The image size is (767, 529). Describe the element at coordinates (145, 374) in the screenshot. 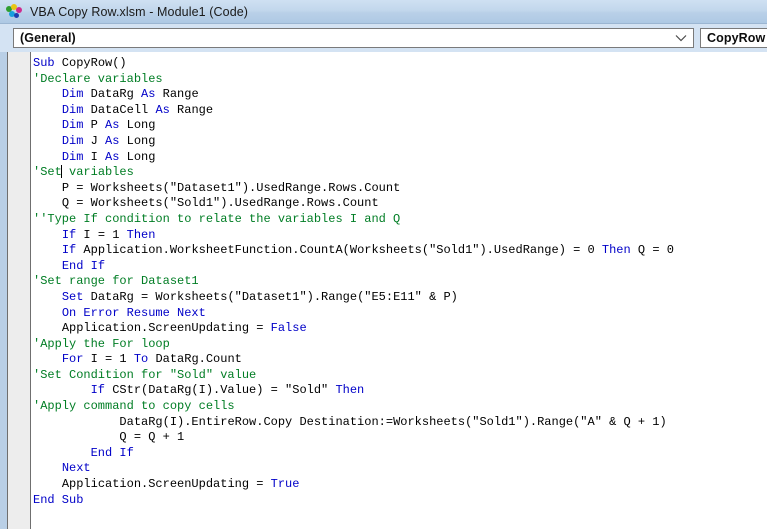

I see `code-token: 'Set Condition for "Sold" value` at that location.